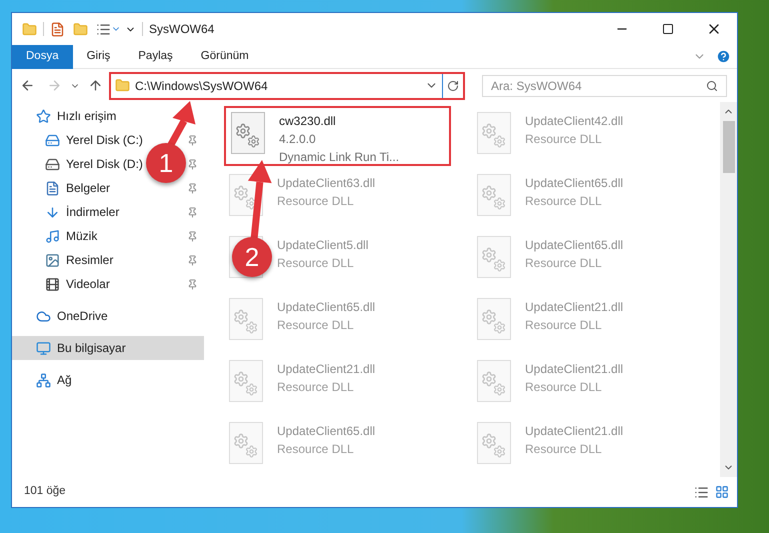  I want to click on file-detail: 4.2.0.0, so click(298, 139).